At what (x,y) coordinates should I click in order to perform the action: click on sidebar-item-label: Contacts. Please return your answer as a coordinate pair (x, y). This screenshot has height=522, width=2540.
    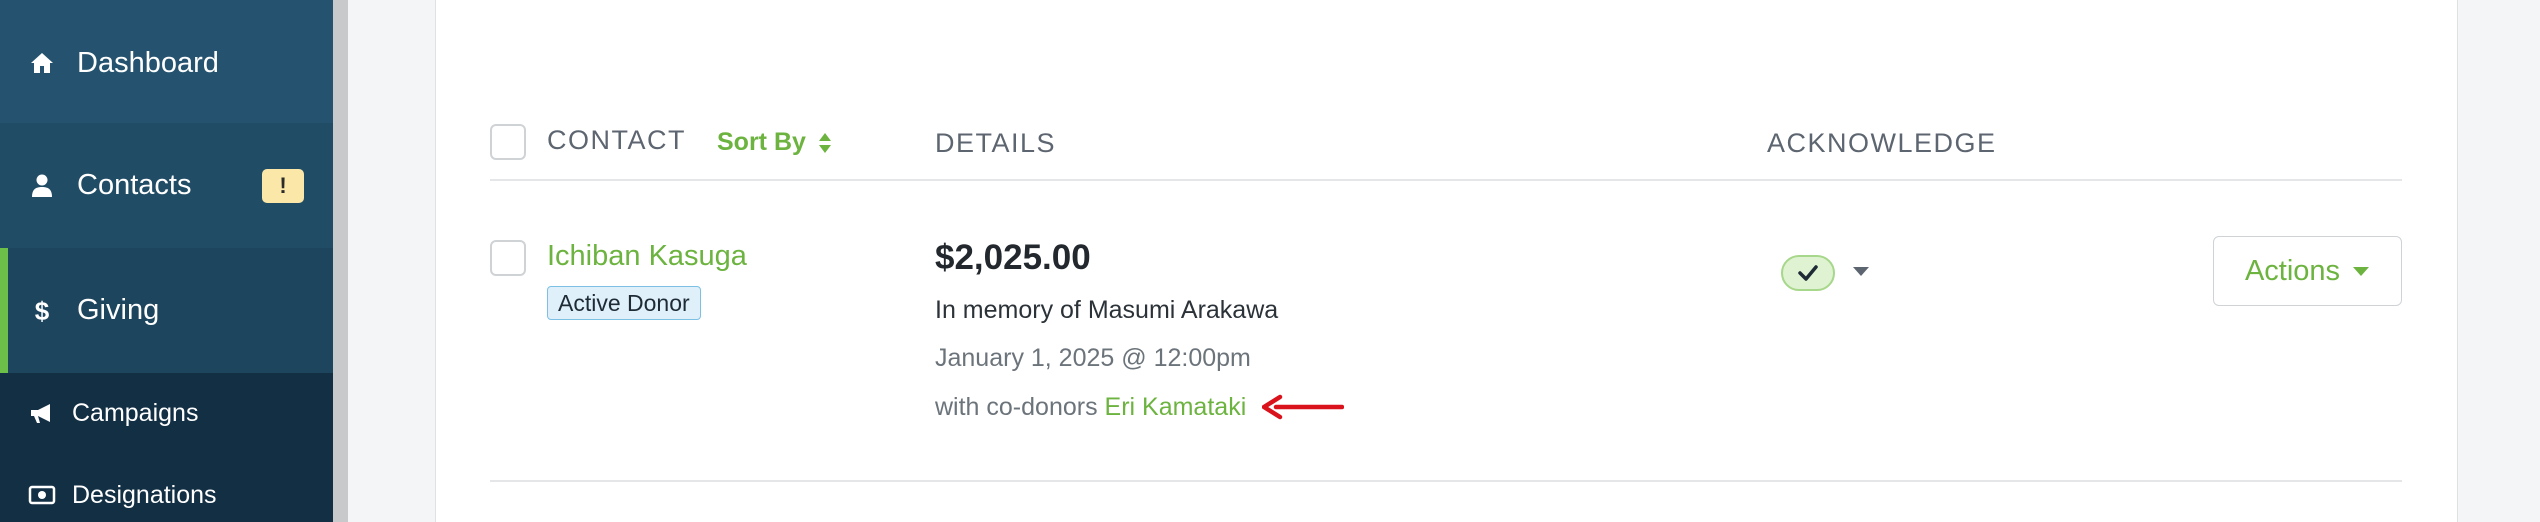
    Looking at the image, I should click on (134, 185).